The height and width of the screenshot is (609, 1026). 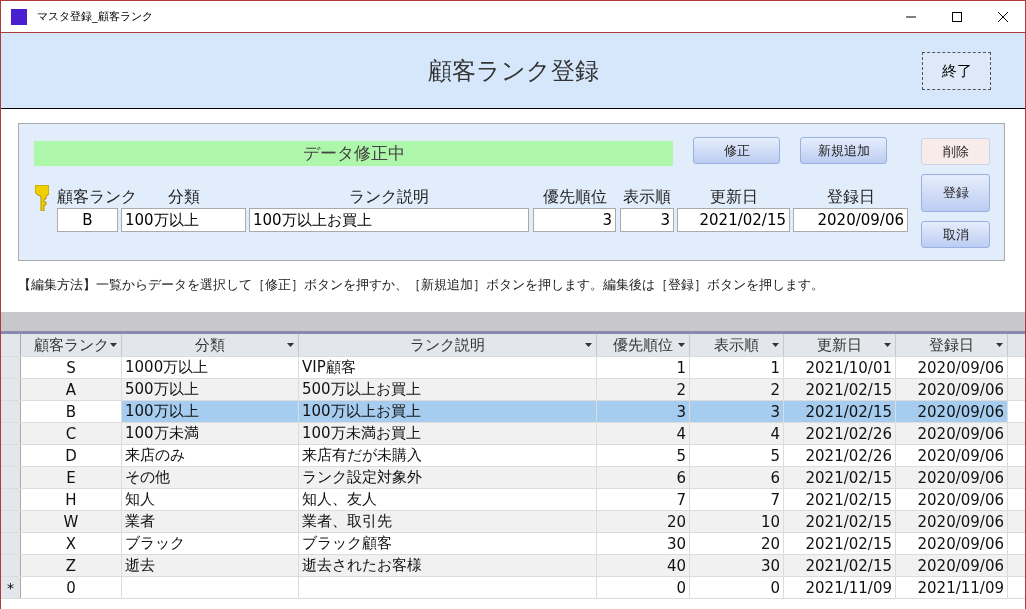 I want to click on column-header: 更新日, so click(x=840, y=345).